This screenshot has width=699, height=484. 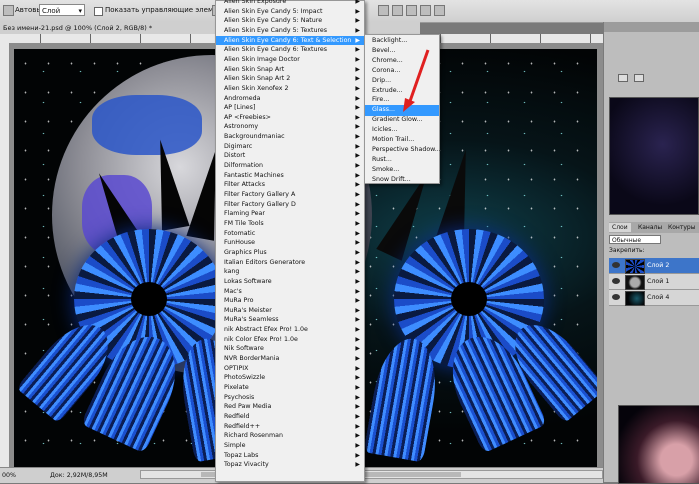 What do you see at coordinates (62, 10) in the screenshot?
I see `autoselect-dropdown: Слой` at bounding box center [62, 10].